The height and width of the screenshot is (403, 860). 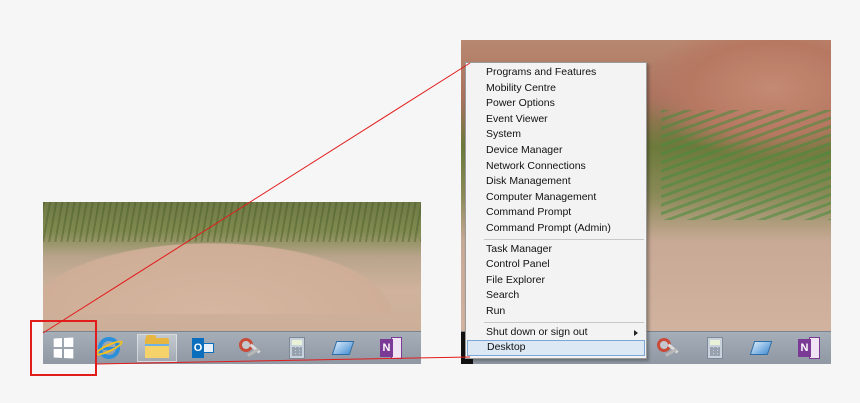 I want to click on start-button-highlight, so click(x=63, y=348).